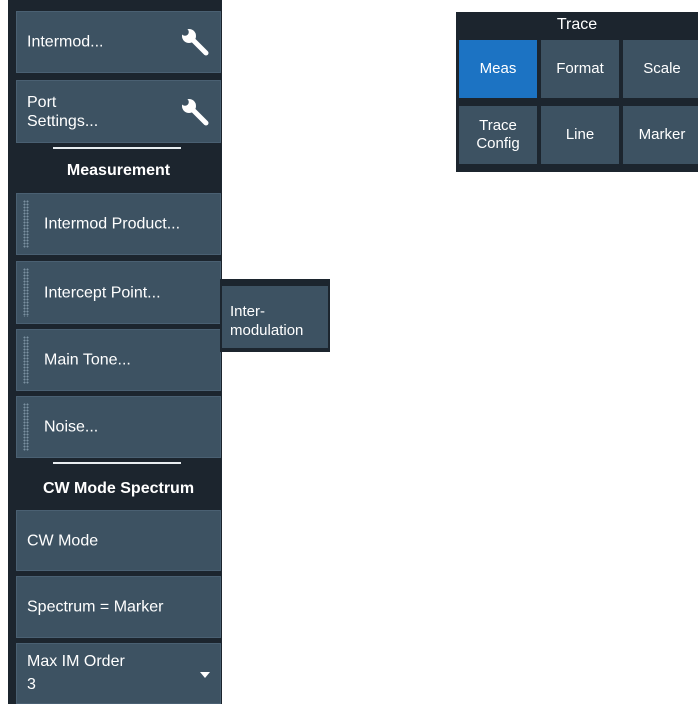  Describe the element at coordinates (118, 540) in the screenshot. I see `cw-mode-button: CW Mode` at that location.